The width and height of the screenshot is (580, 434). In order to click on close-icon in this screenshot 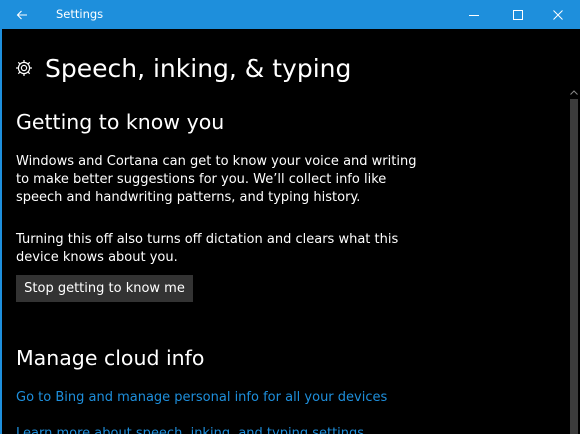, I will do `click(558, 14)`.